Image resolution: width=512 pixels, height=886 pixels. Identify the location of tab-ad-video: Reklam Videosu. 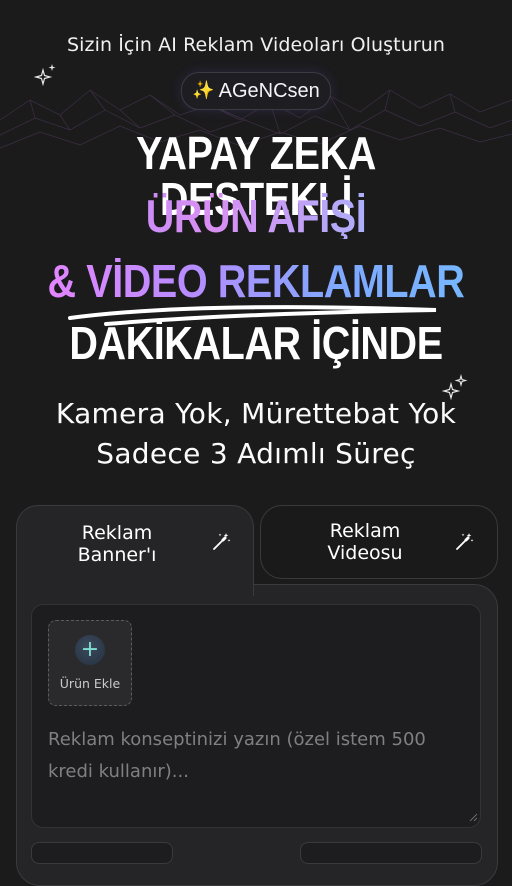
(379, 542).